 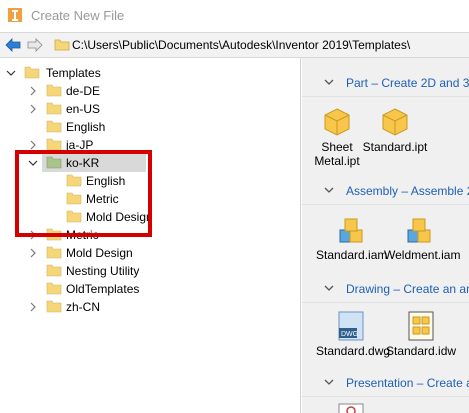 I want to click on tree-item-label: en-US, so click(x=83, y=109).